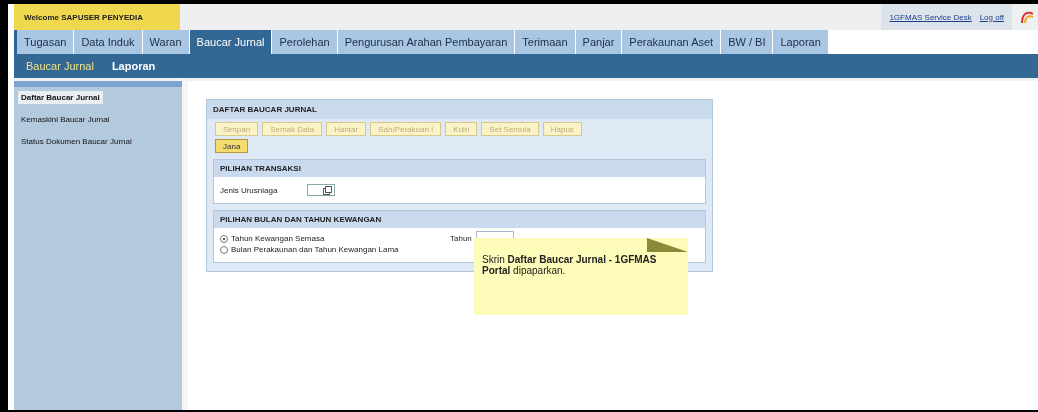 Image resolution: width=1038 pixels, height=412 pixels. I want to click on action-button: Jana, so click(232, 146).